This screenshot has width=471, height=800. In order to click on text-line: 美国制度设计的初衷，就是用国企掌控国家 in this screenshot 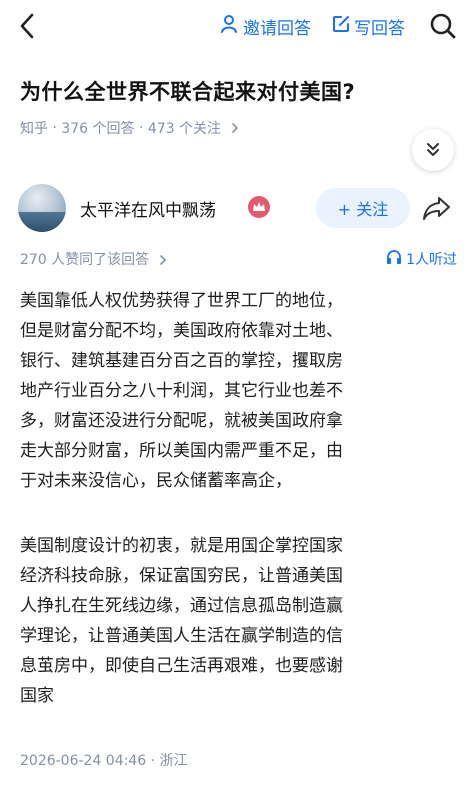, I will do `click(181, 546)`.